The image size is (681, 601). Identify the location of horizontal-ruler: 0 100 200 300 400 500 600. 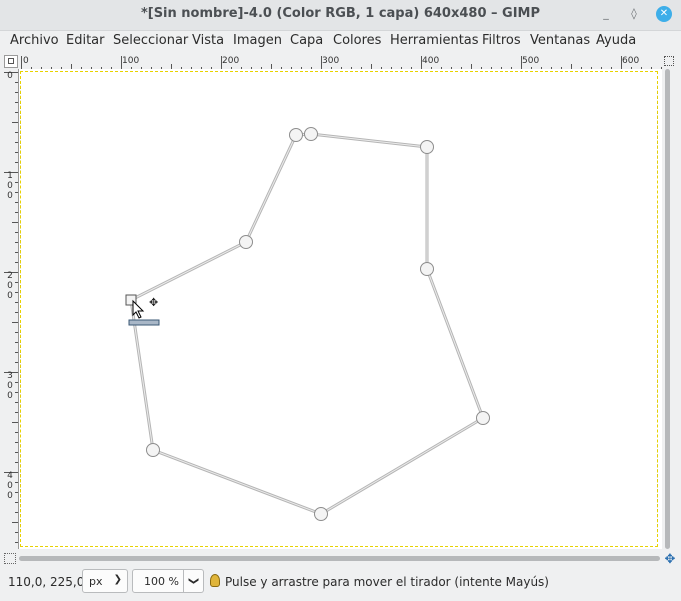
(340, 62).